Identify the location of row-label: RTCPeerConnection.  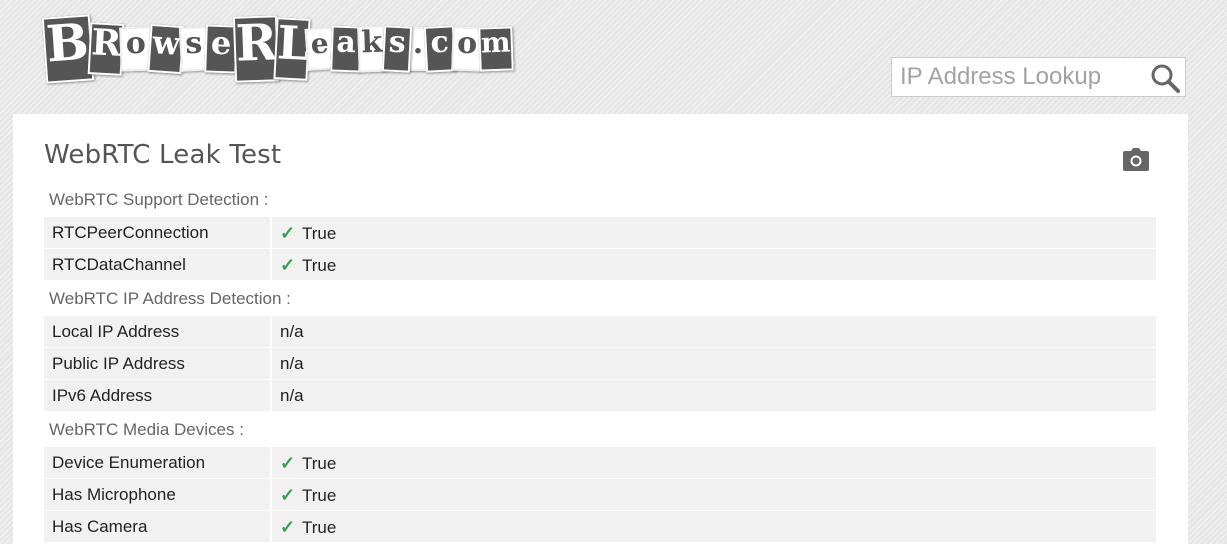
(130, 232).